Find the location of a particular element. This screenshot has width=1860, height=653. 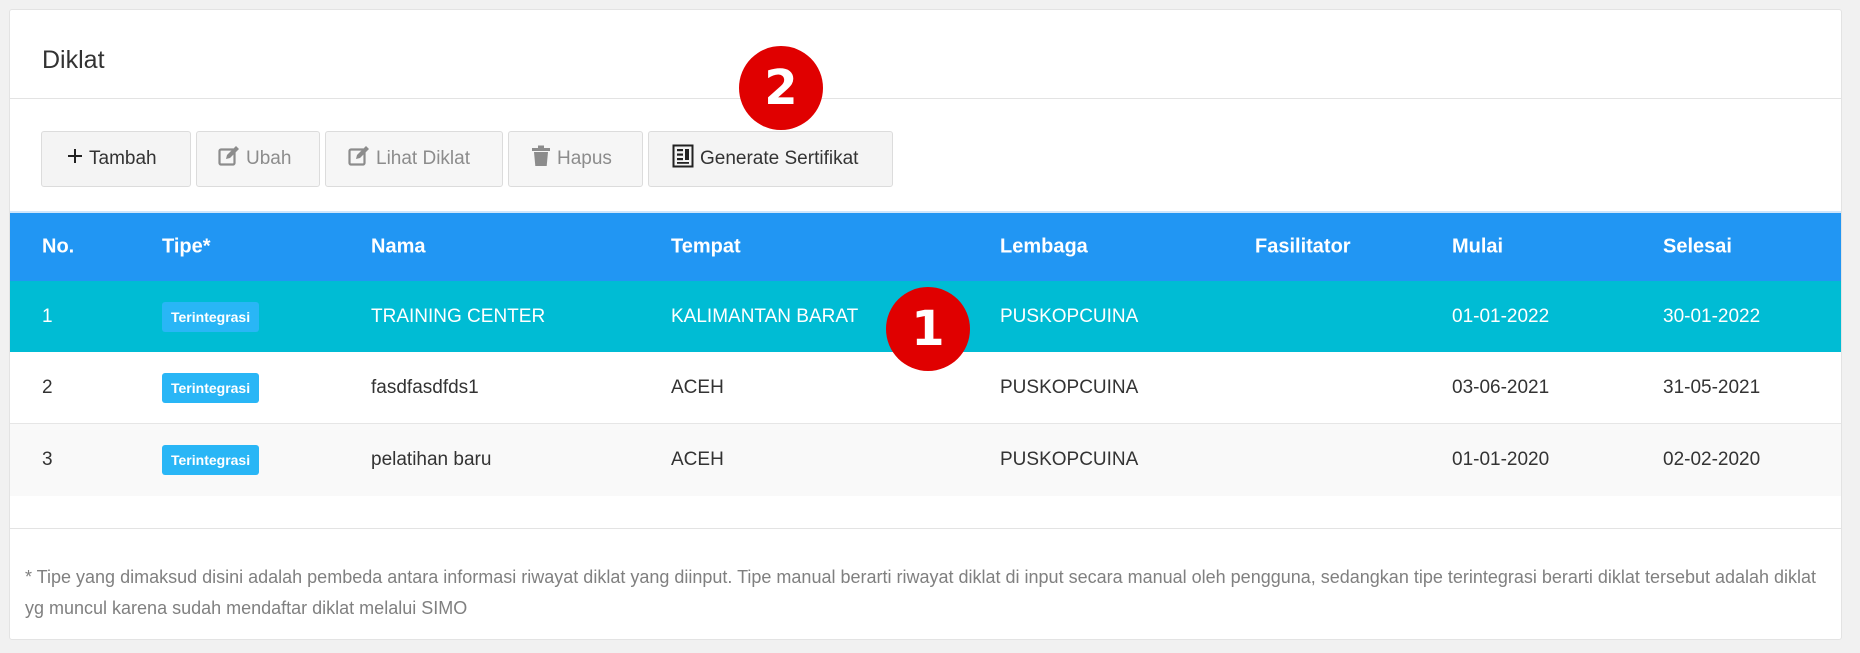

callout-marker-1: 1 is located at coordinates (928, 329).